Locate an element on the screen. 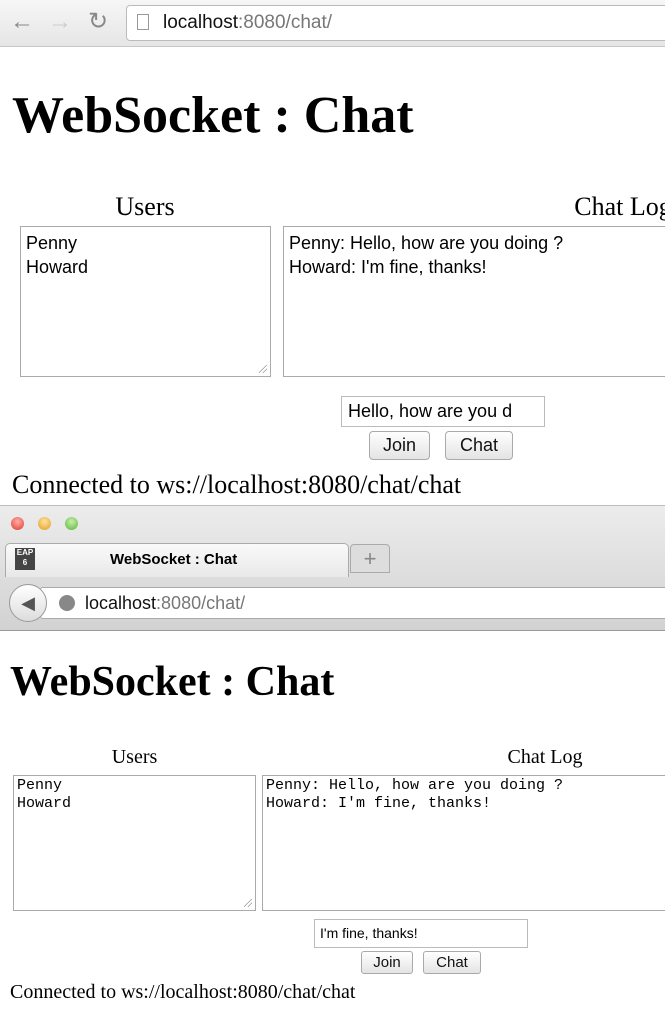 This screenshot has height=1024, width=665. message-input: Hello, how are you d is located at coordinates (443, 411).